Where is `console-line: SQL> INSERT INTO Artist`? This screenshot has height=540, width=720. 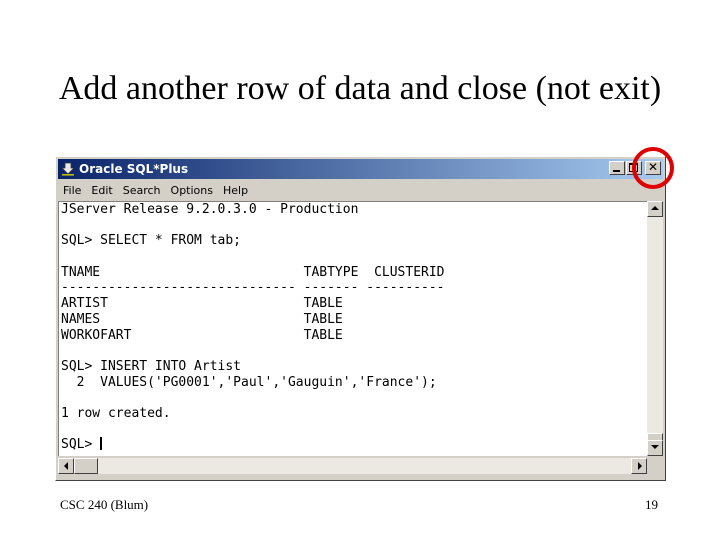 console-line: SQL> INSERT INTO Artist is located at coordinates (151, 366).